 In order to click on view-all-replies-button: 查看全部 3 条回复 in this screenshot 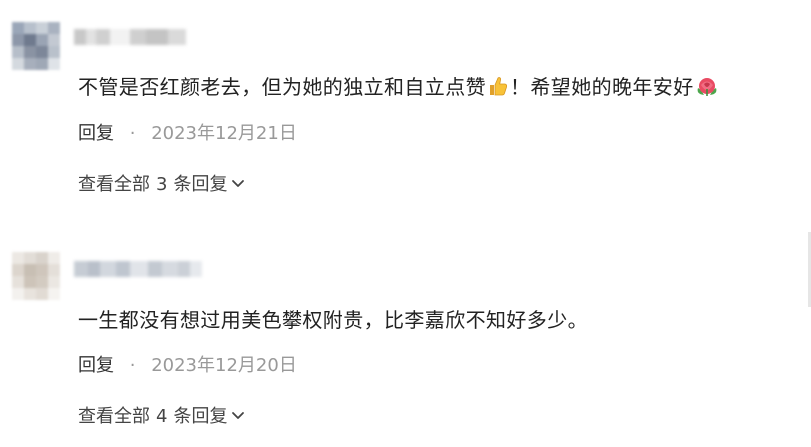, I will do `click(161, 185)`.